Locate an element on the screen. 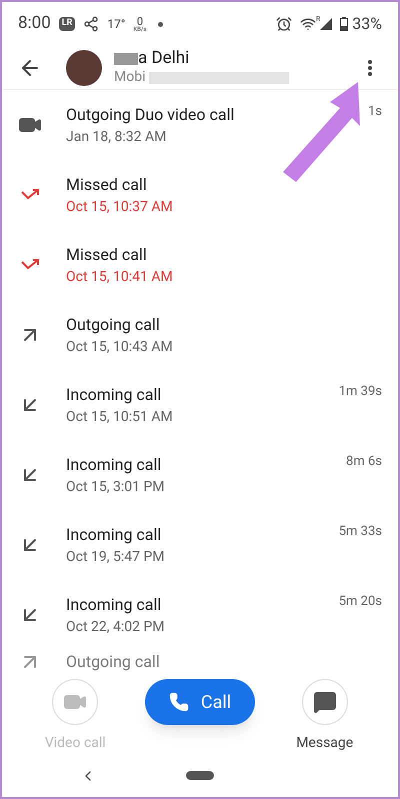 This screenshot has width=400, height=799. call-duration: 1m 39s is located at coordinates (360, 392).